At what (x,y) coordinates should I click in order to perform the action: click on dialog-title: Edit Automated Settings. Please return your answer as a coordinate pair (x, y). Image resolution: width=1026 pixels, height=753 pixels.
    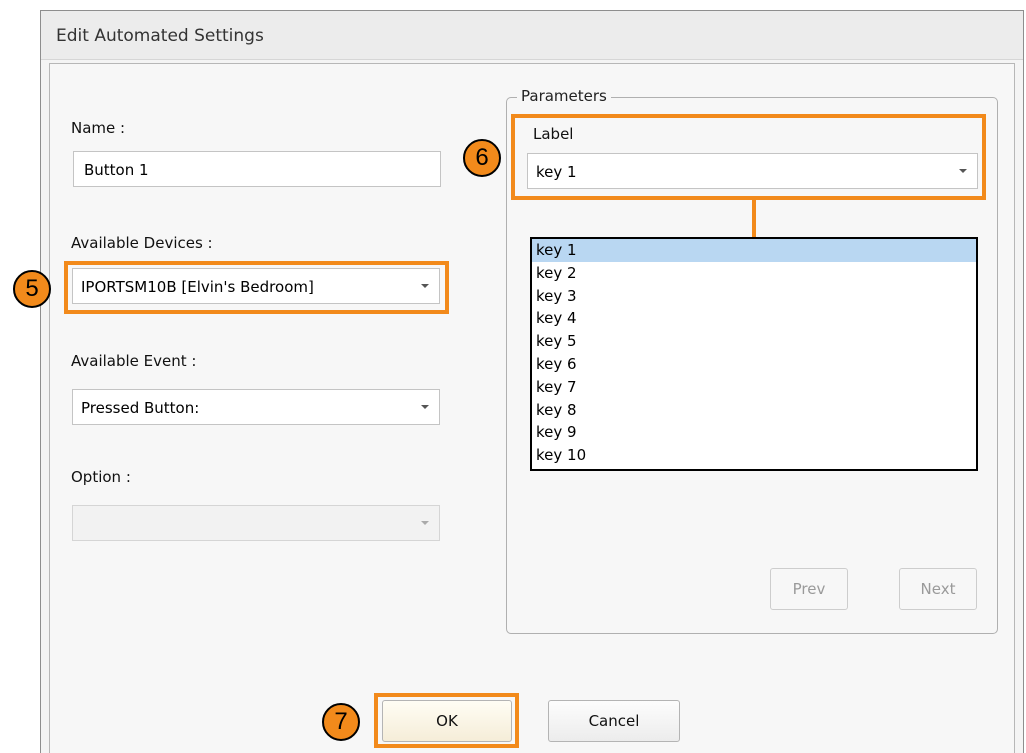
    Looking at the image, I should click on (160, 36).